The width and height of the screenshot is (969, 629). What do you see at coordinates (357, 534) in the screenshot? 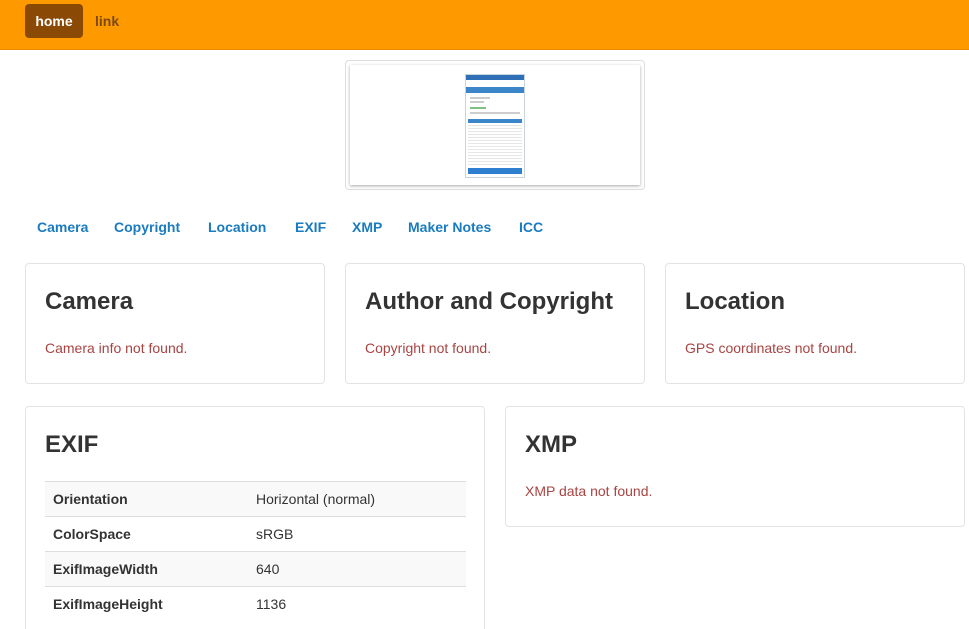
I see `exif-value: sRGB` at bounding box center [357, 534].